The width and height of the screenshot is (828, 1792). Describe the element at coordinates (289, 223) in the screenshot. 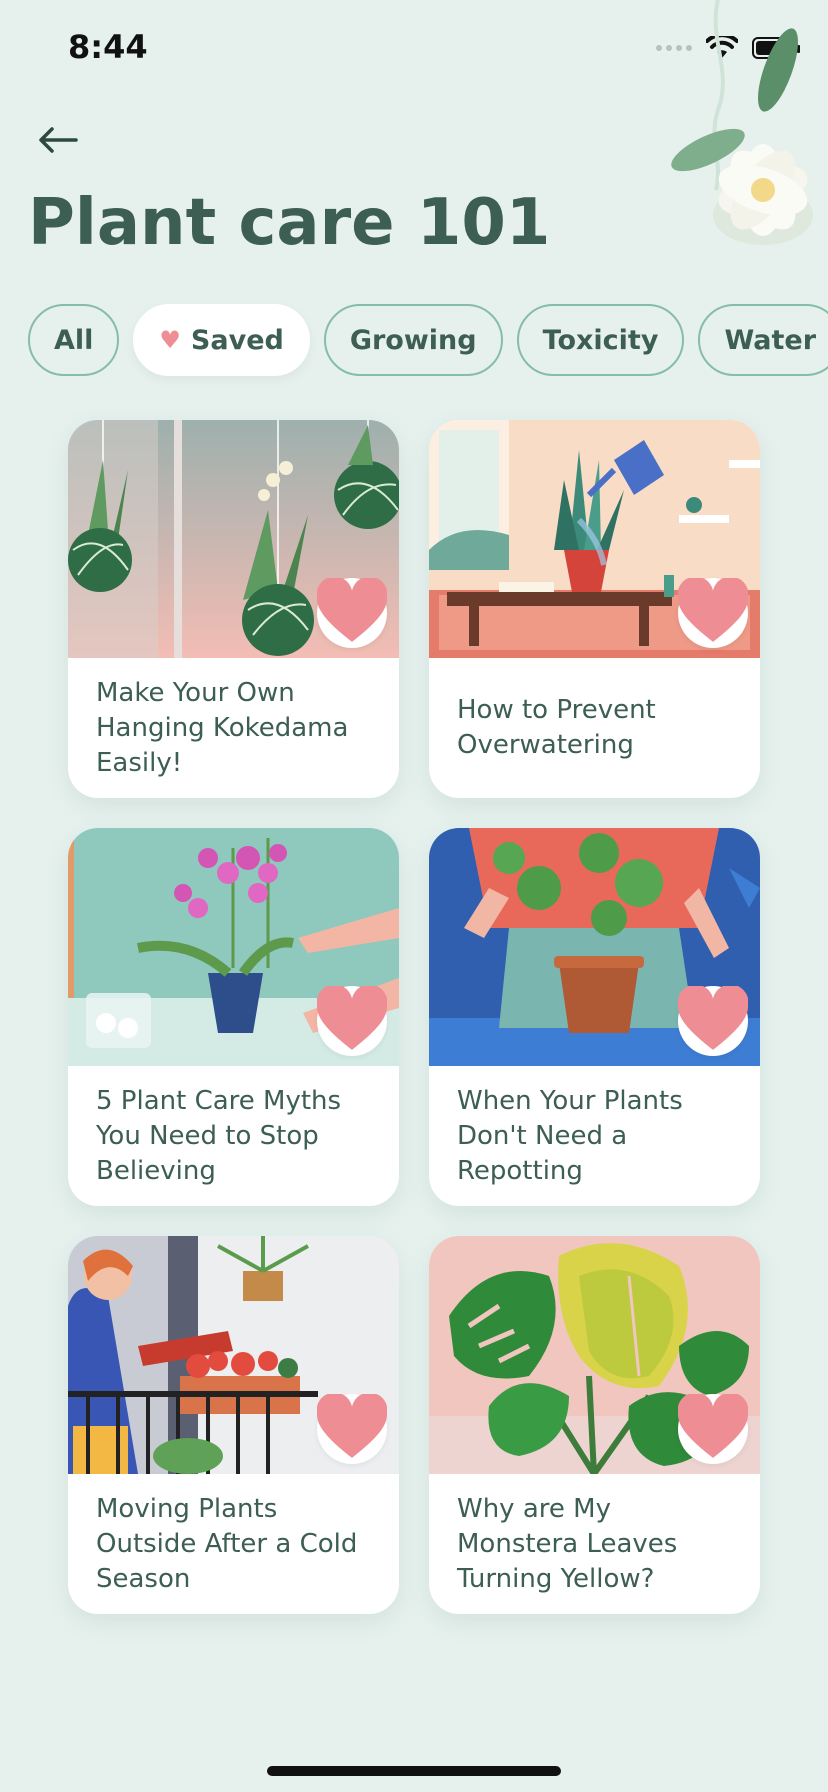

I see `page-title: Plant care 101` at that location.